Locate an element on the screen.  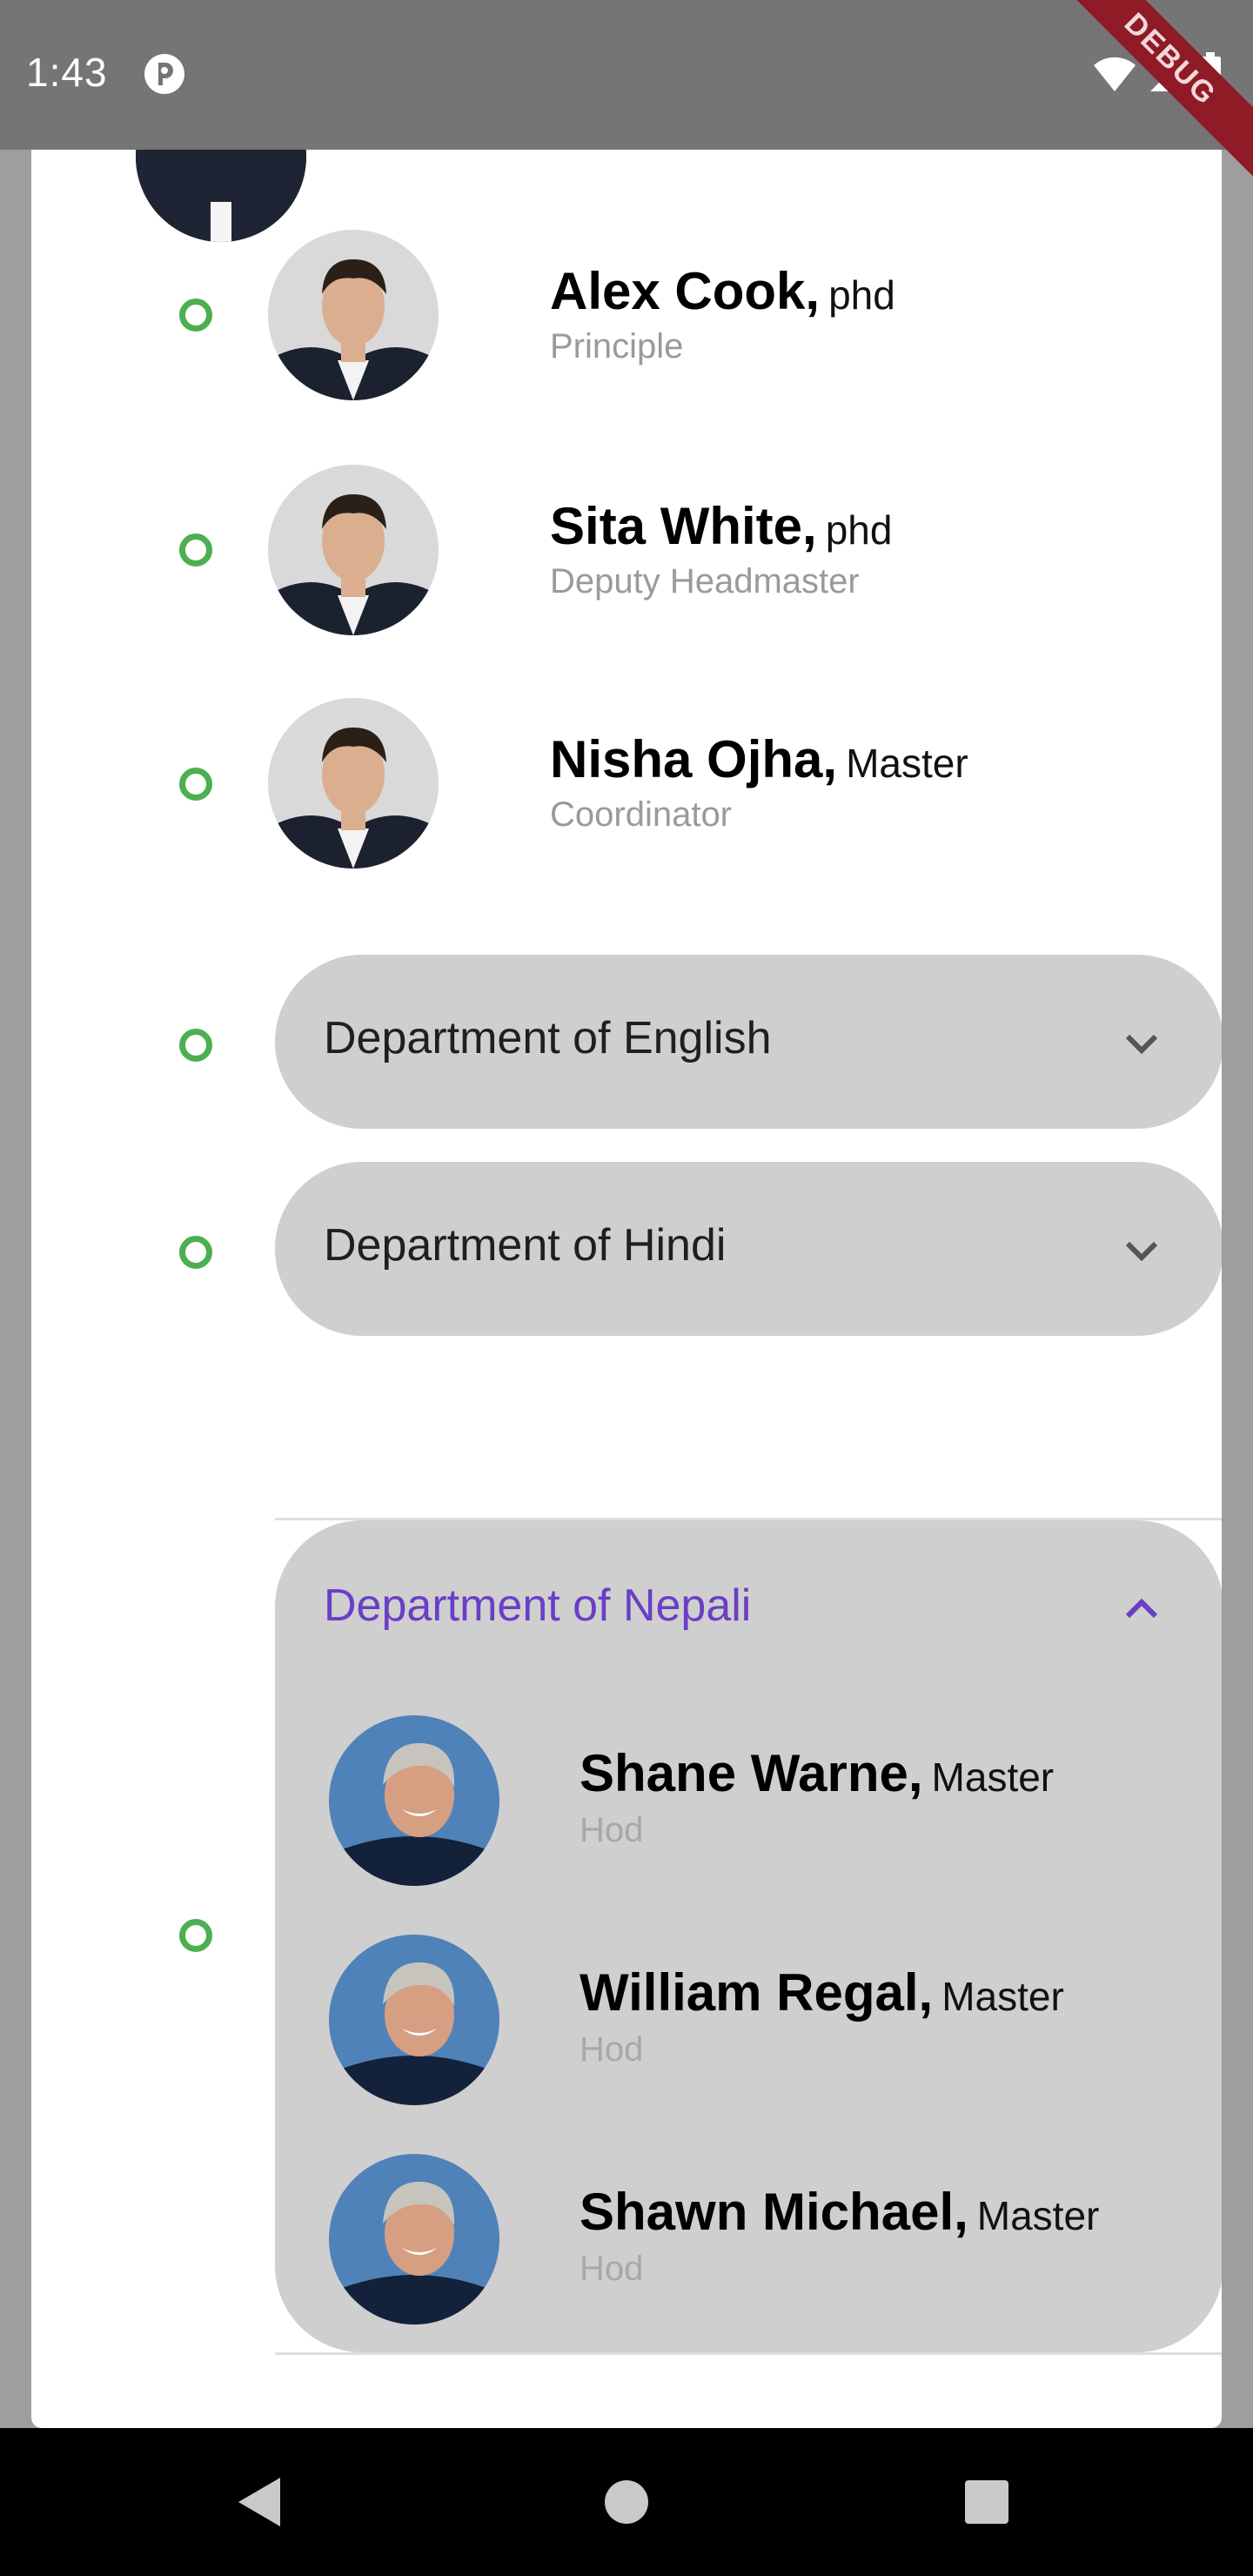
person-name: Shawn Michael, is located at coordinates (774, 2212).